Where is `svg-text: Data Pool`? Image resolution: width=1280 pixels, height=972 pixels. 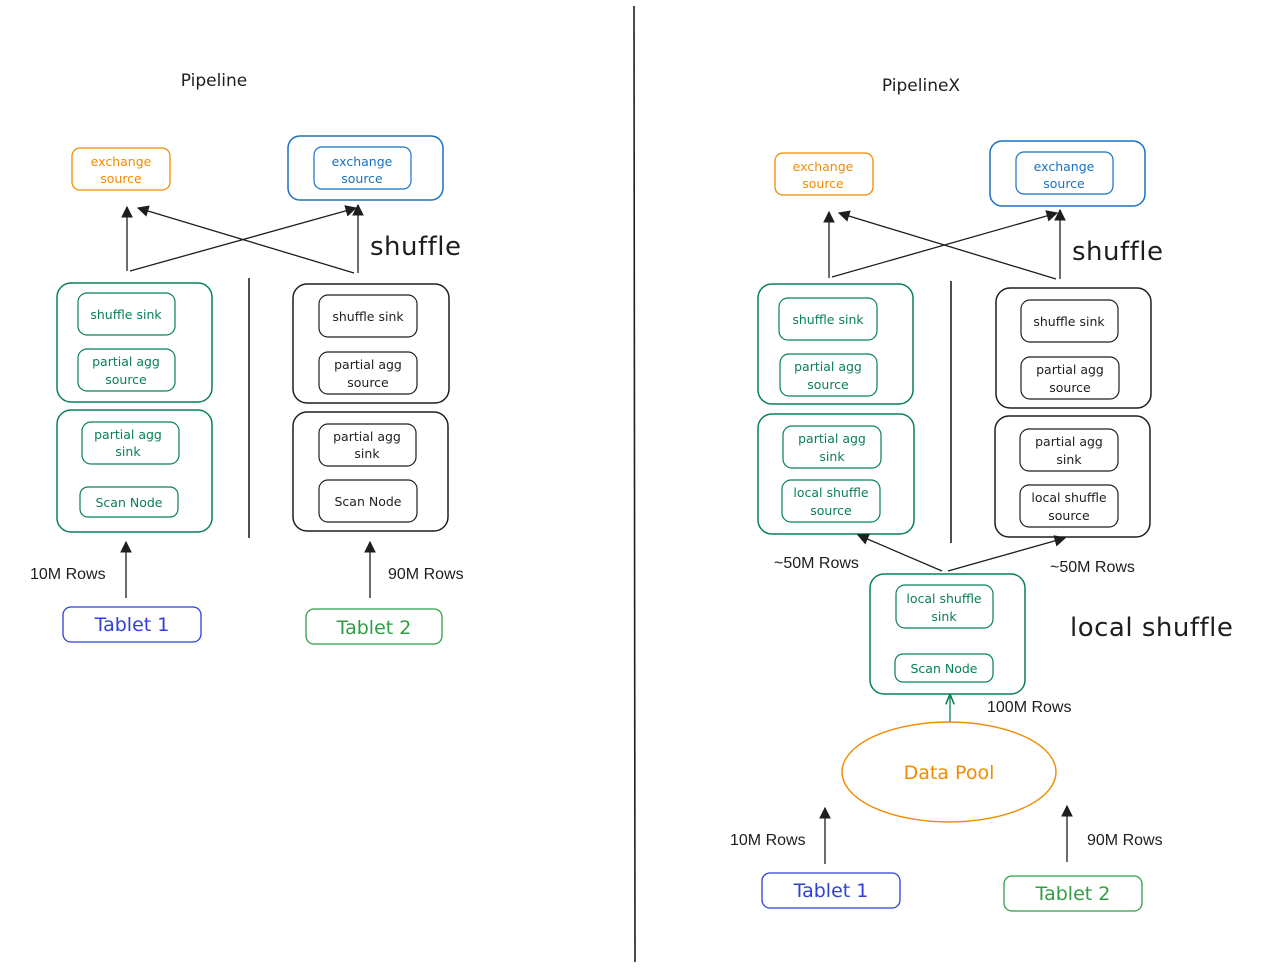 svg-text: Data Pool is located at coordinates (949, 773).